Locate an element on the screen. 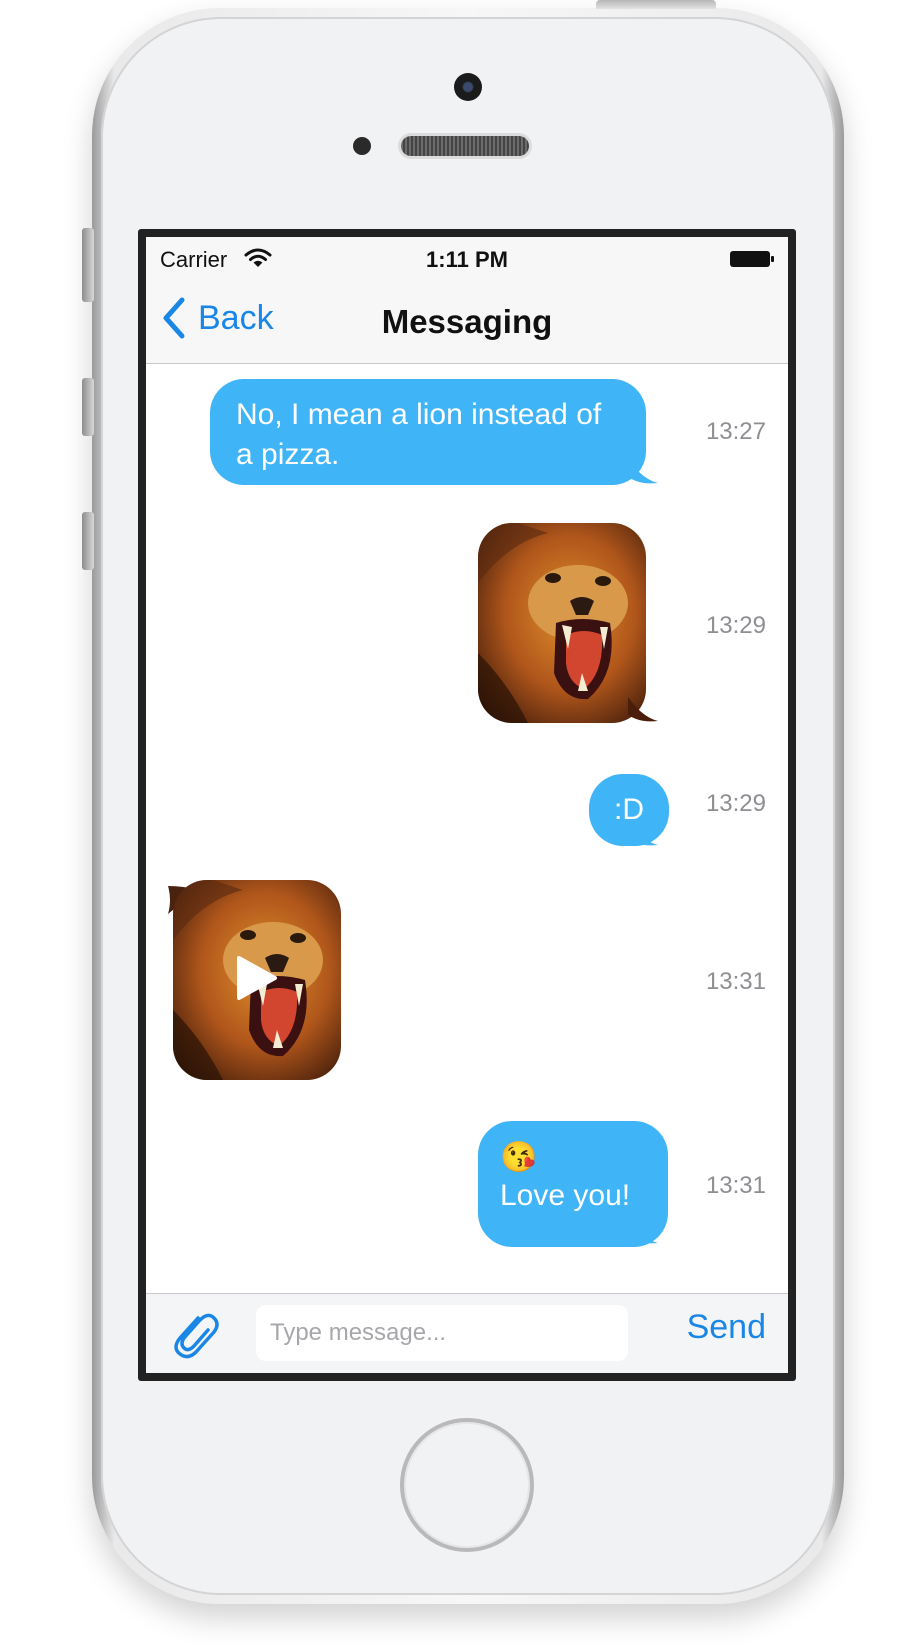 Image resolution: width=912 pixels, height=1652 pixels. navigation-bar: Back Messaging is located at coordinates (467, 319).